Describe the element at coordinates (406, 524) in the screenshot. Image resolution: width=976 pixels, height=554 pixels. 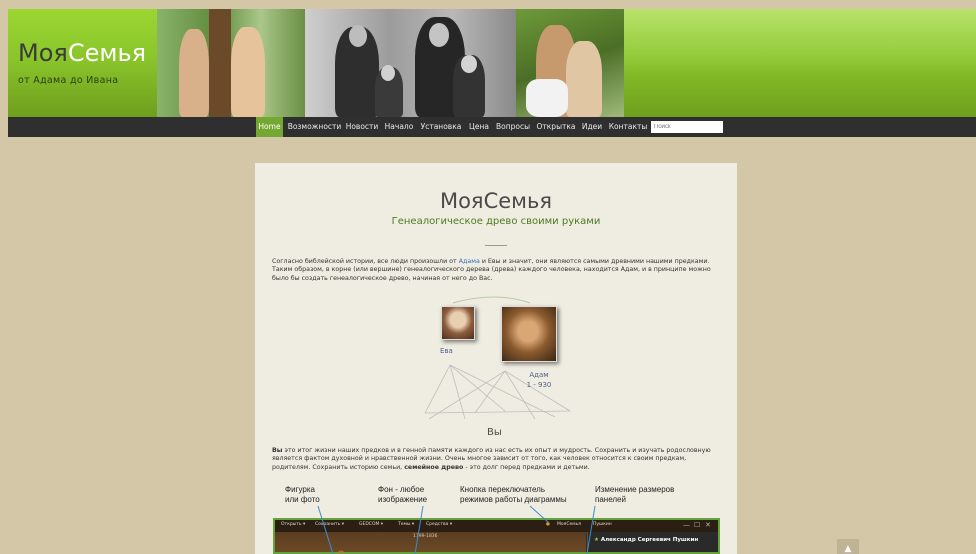
I see `app-menu-themes: Темы ▾` at that location.